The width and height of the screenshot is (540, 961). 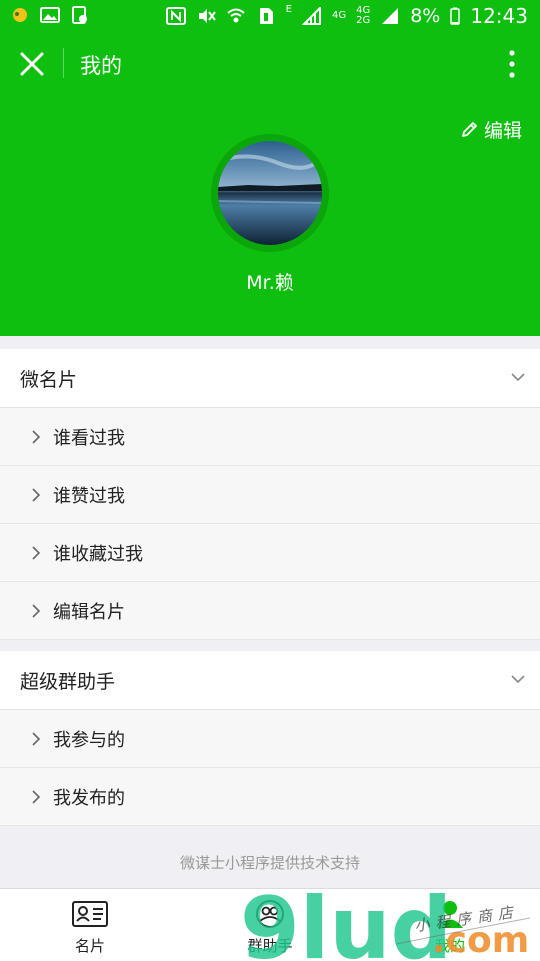 What do you see at coordinates (68, 682) in the screenshot?
I see `section-title: 超级群助手` at bounding box center [68, 682].